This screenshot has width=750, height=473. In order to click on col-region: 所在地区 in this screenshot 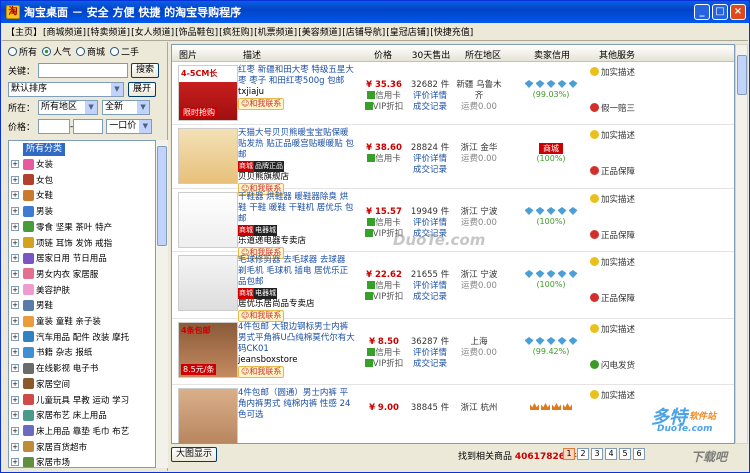, I will do `click(483, 54)`.